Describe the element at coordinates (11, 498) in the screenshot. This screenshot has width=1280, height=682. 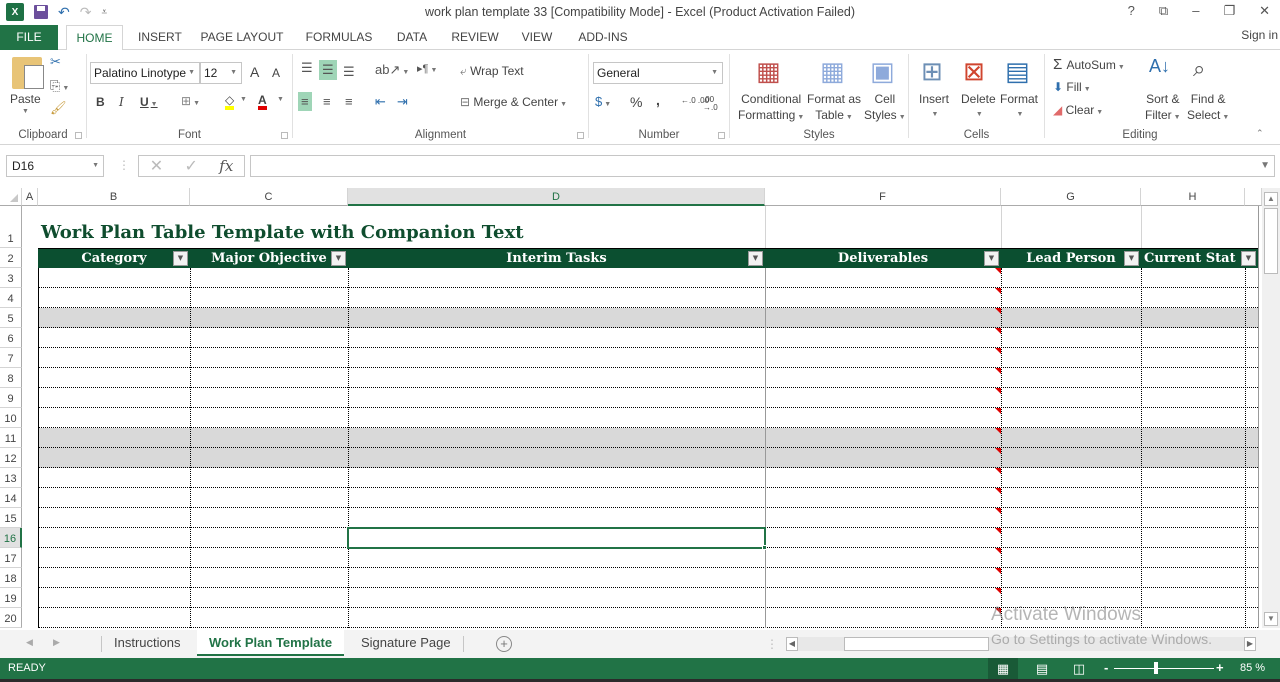
I see `row-header-14: 14` at that location.